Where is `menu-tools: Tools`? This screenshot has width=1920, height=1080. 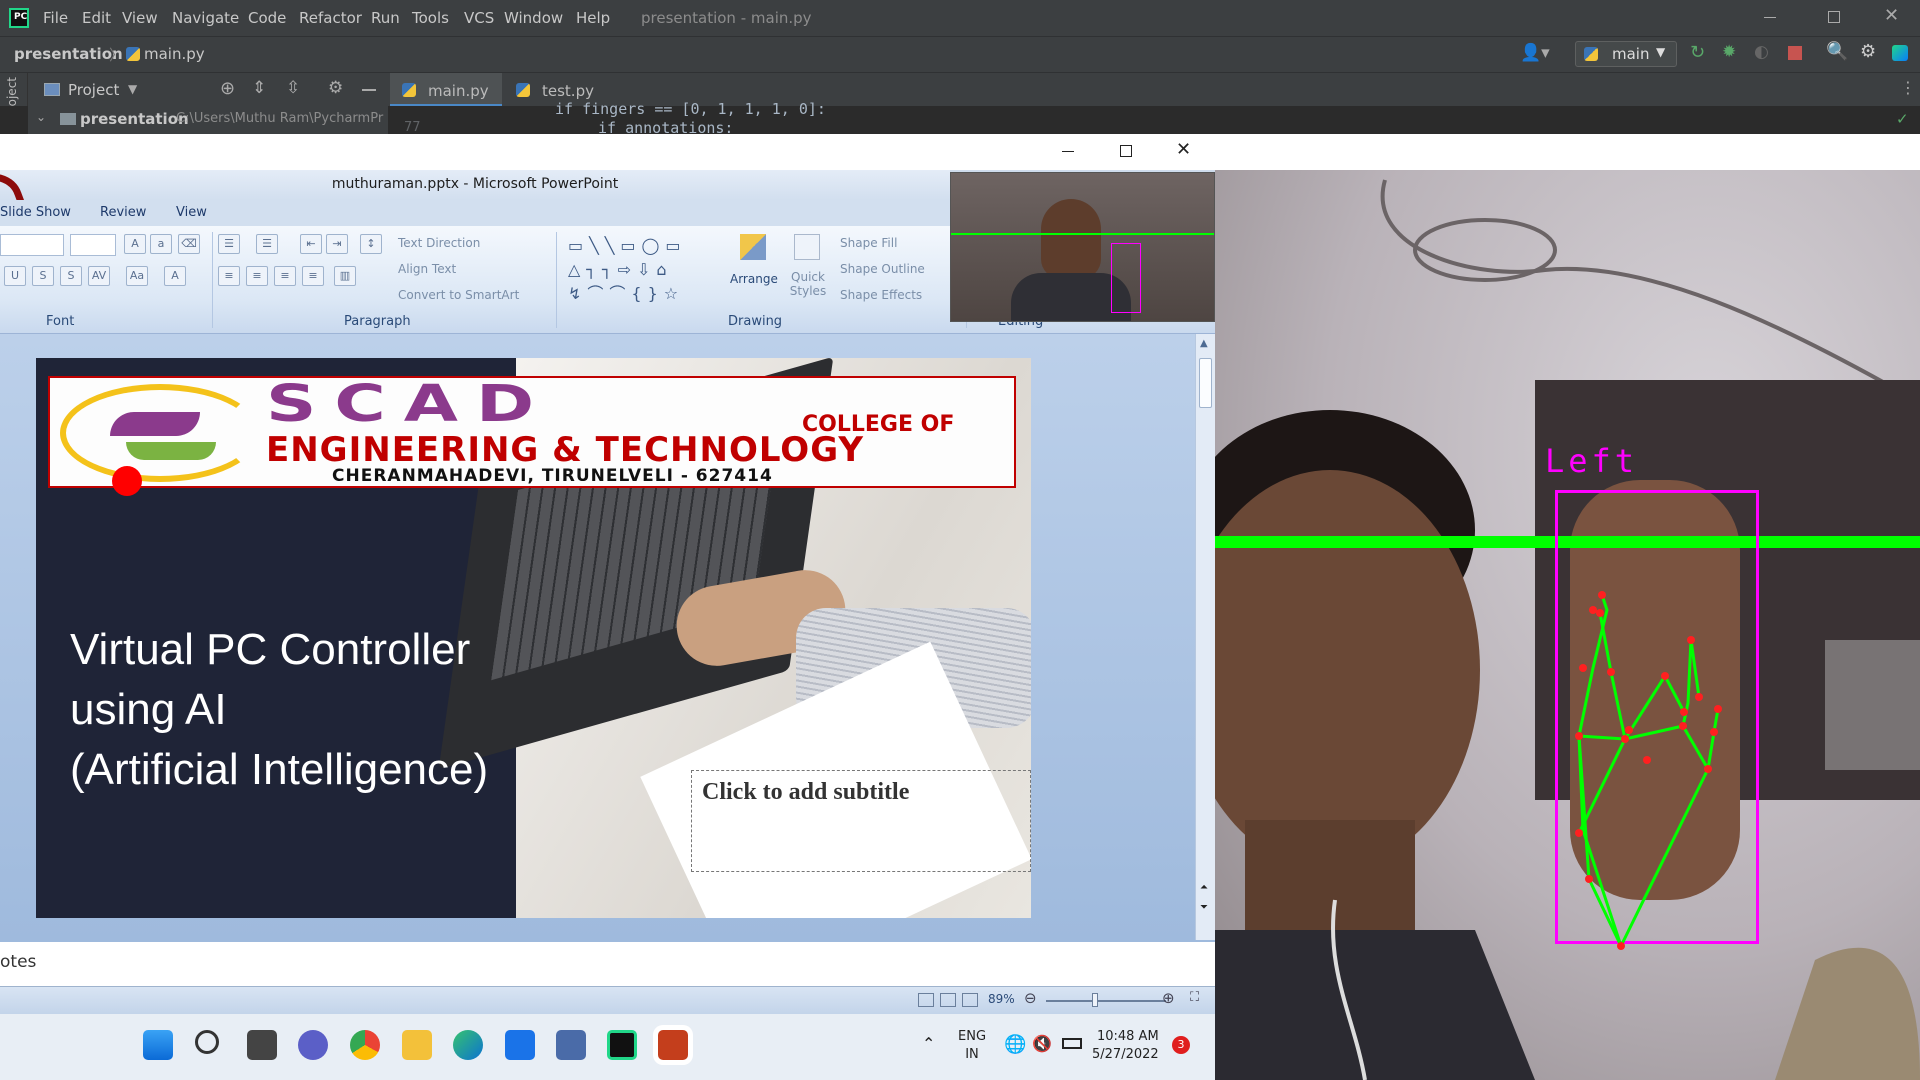
menu-tools: Tools is located at coordinates (430, 18).